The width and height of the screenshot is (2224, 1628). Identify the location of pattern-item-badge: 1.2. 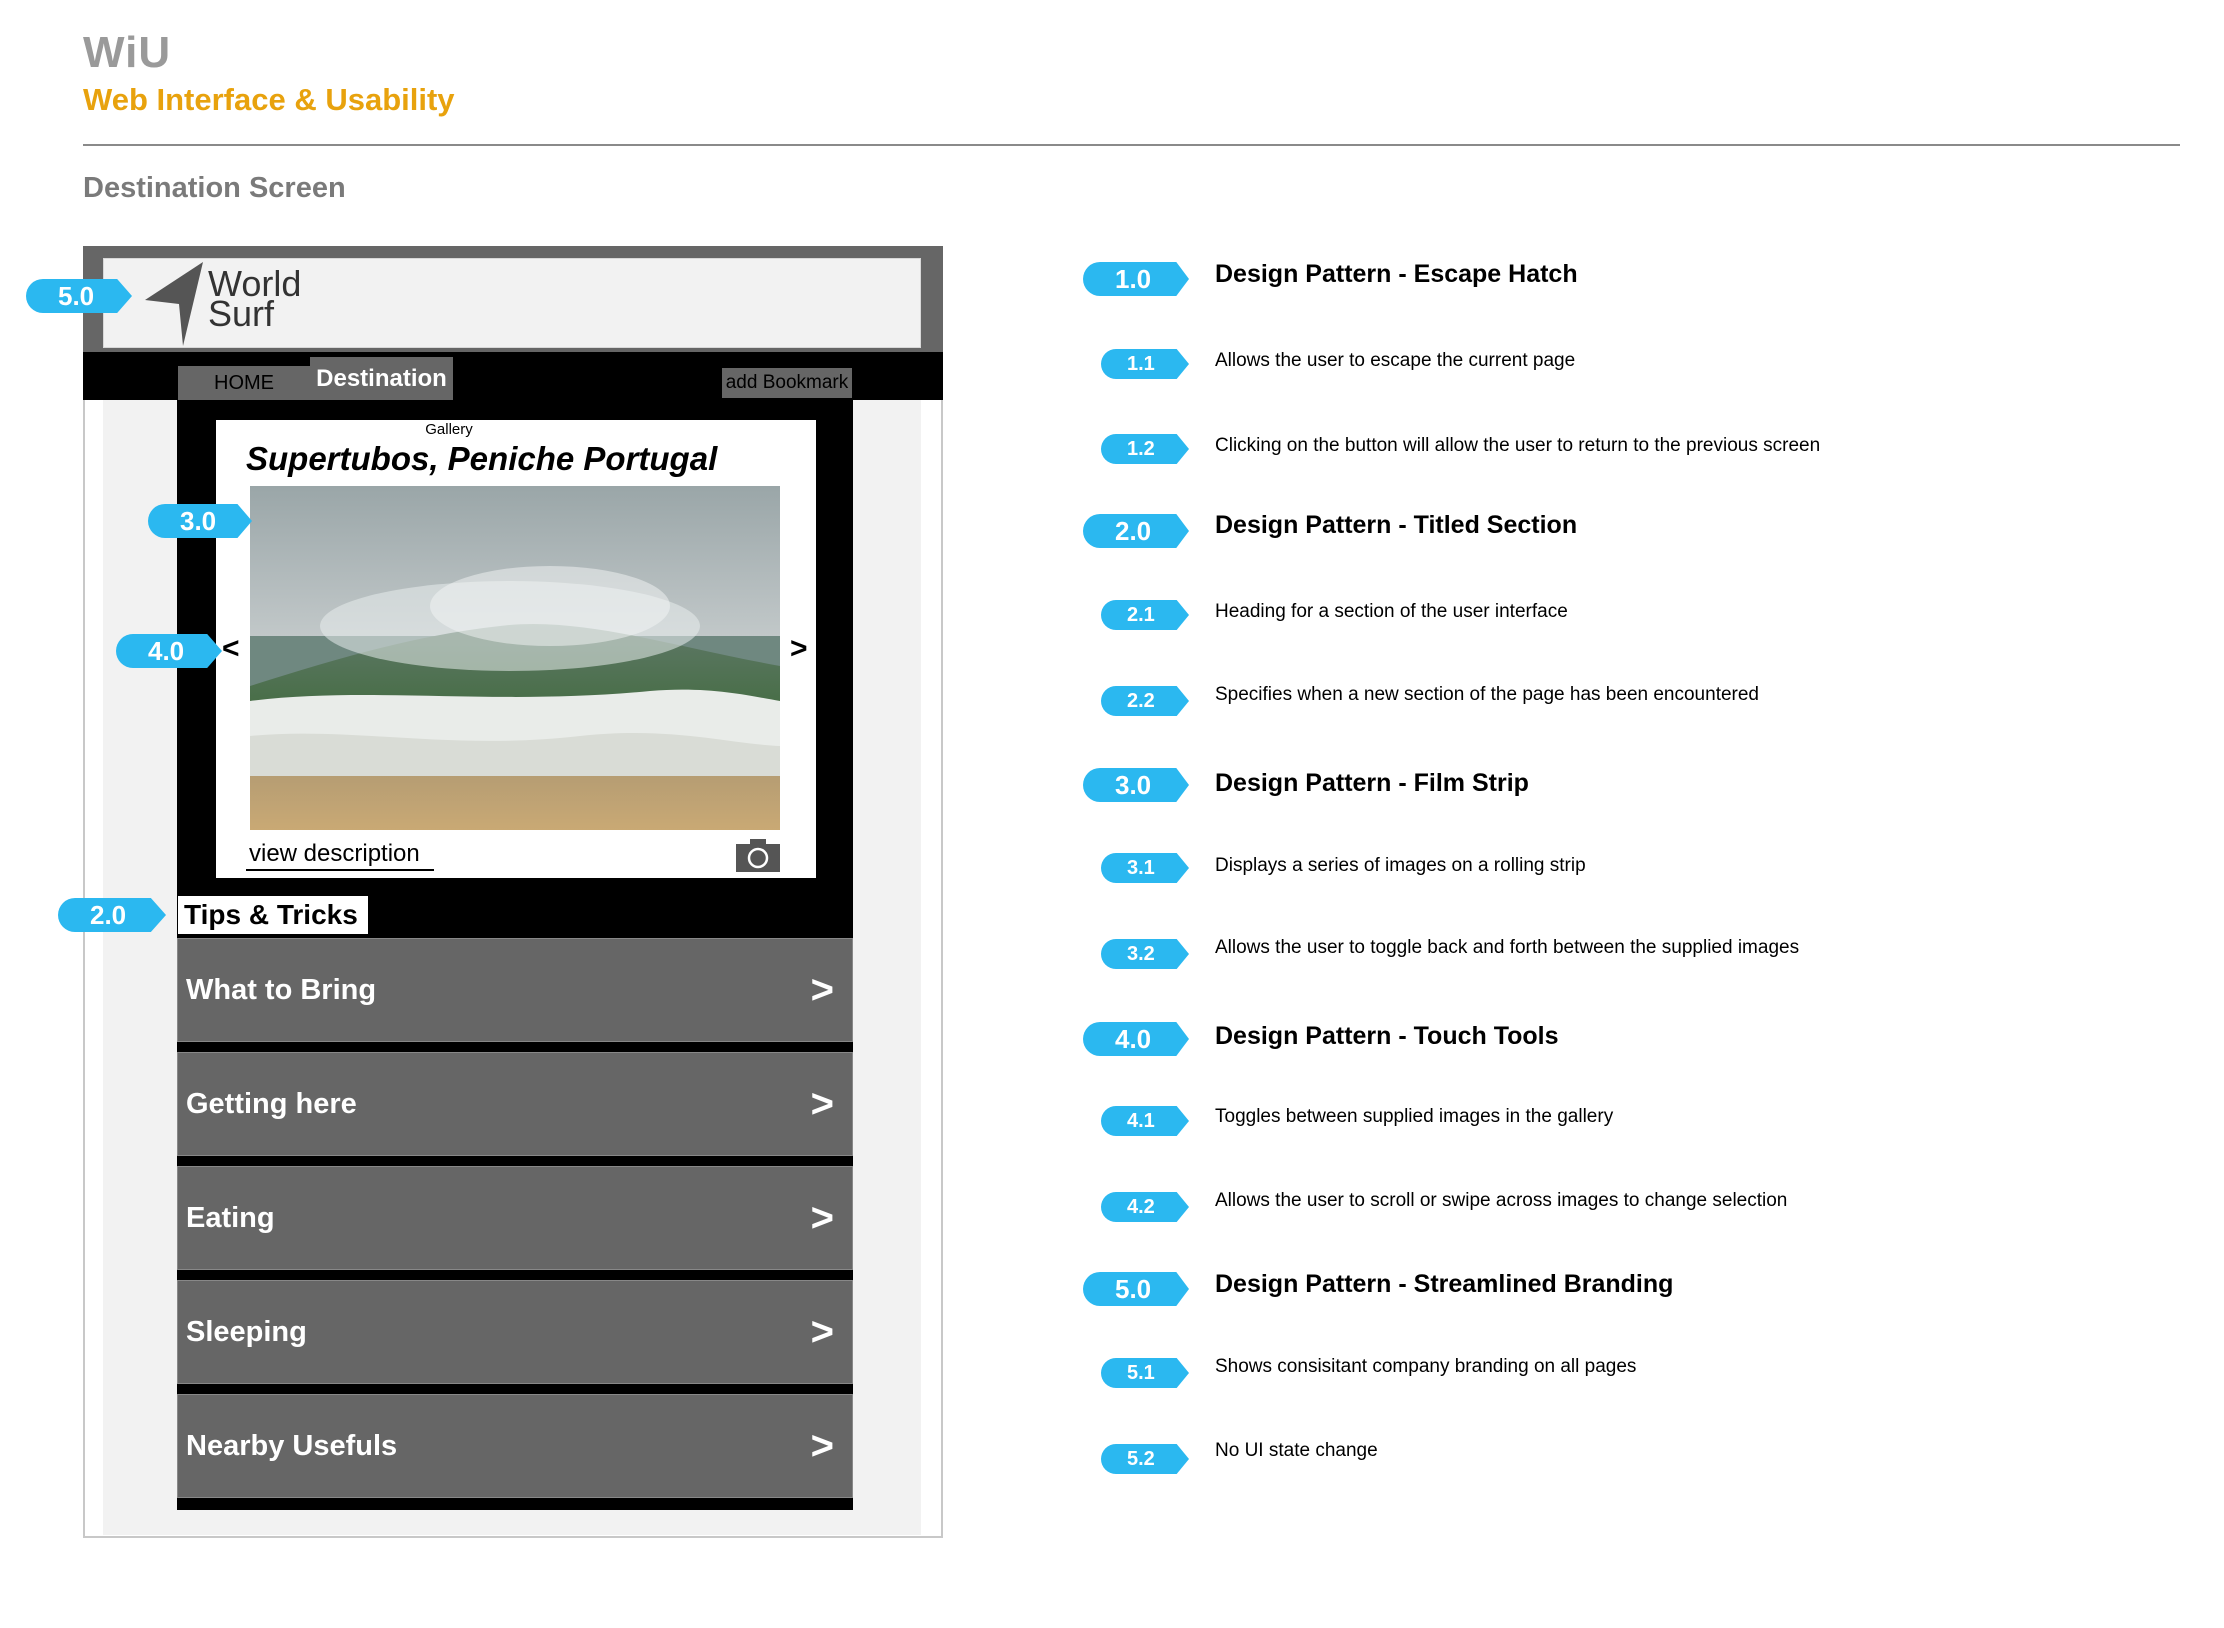
(1145, 449).